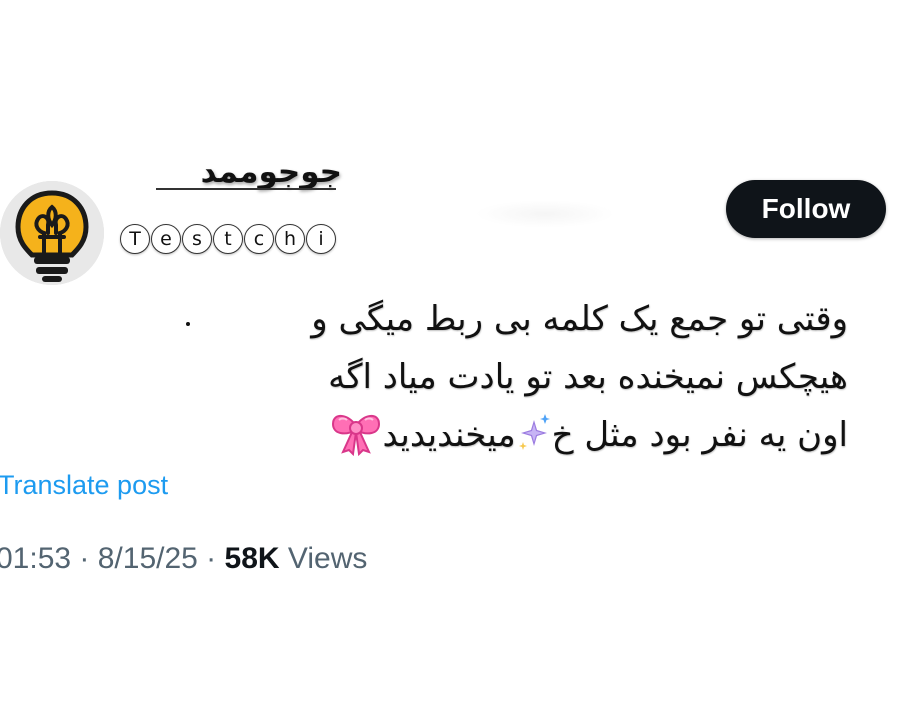  Describe the element at coordinates (449, 435) in the screenshot. I see `tweet-line-3-end: میخندیدید` at that location.